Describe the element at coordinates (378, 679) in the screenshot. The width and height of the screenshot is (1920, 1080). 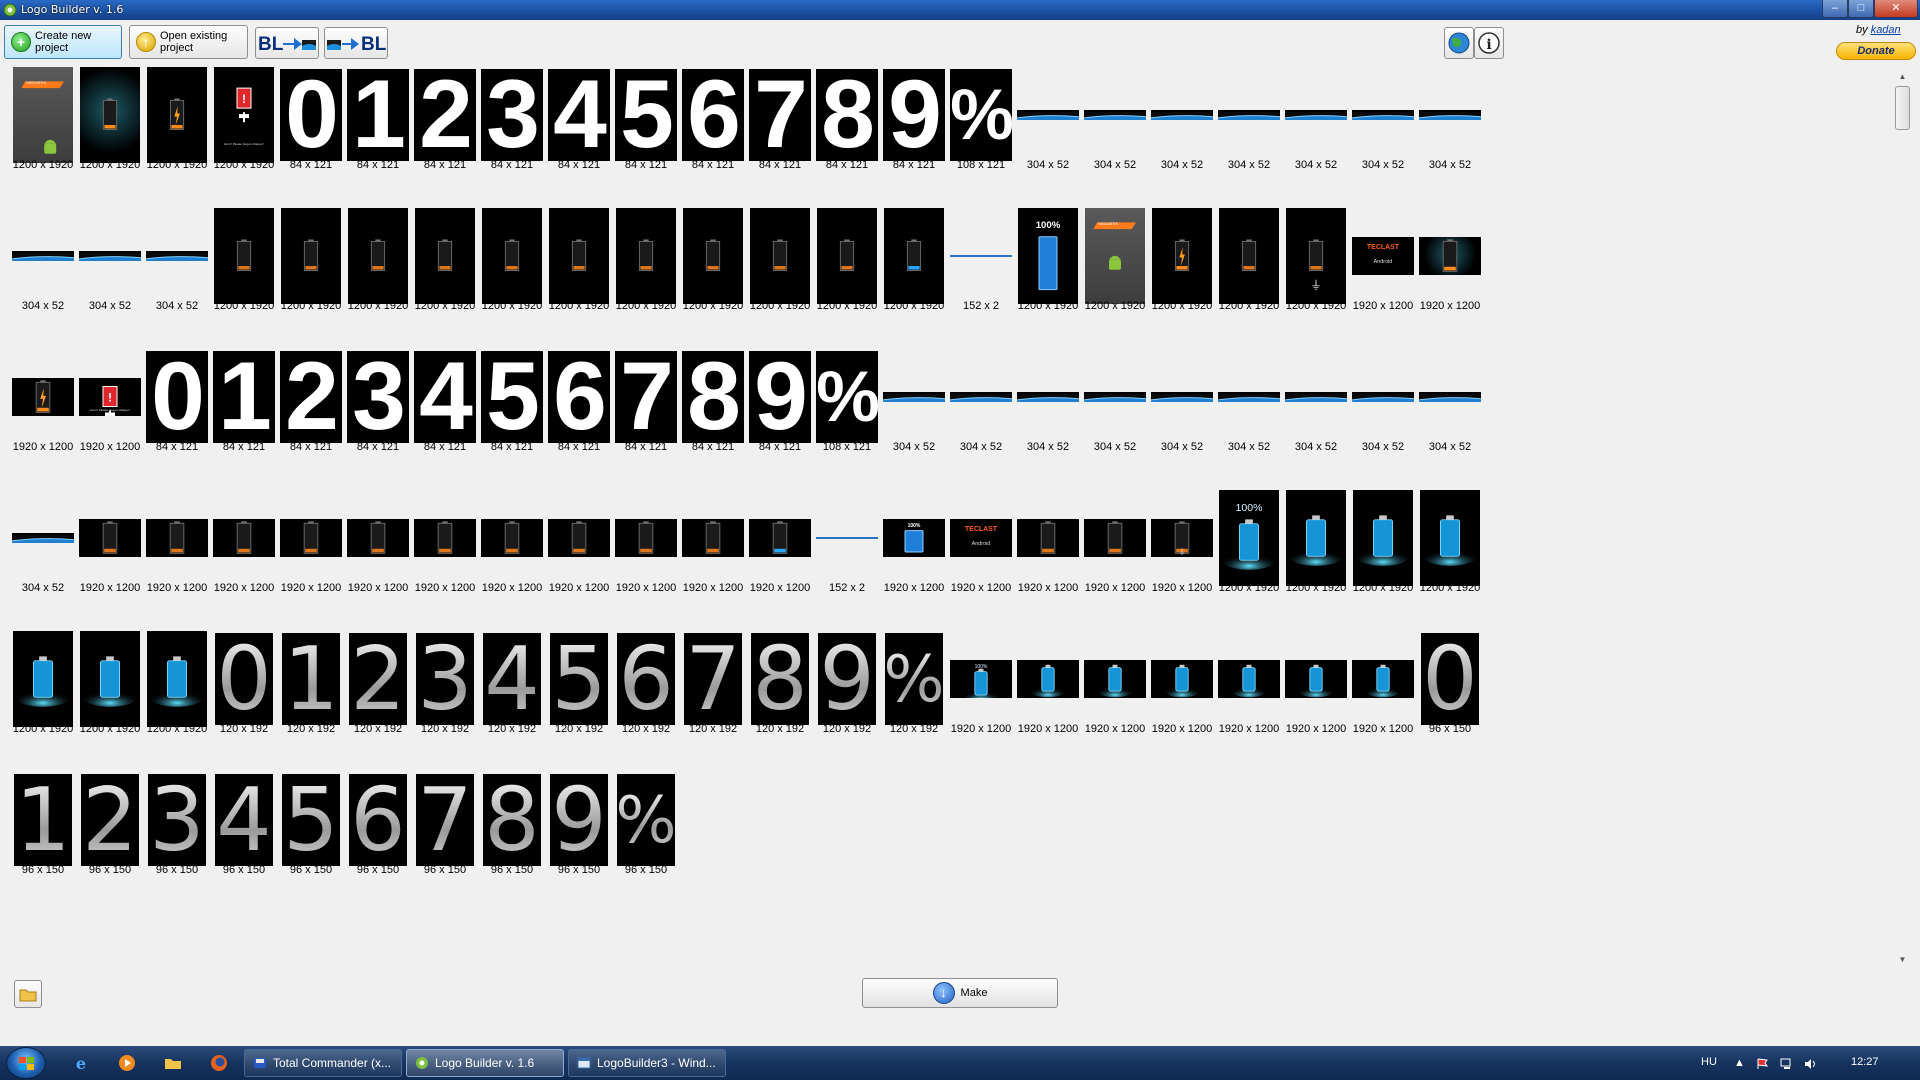
I see `image-thumbnail: 2` at that location.